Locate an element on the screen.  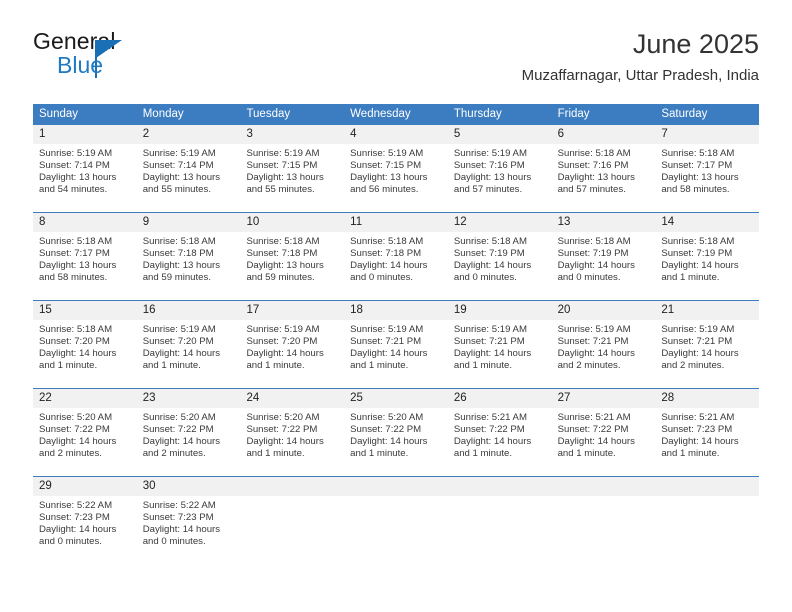
daylight-text: Daylight: 13 hours and 57 minutes. is located at coordinates (492, 184).